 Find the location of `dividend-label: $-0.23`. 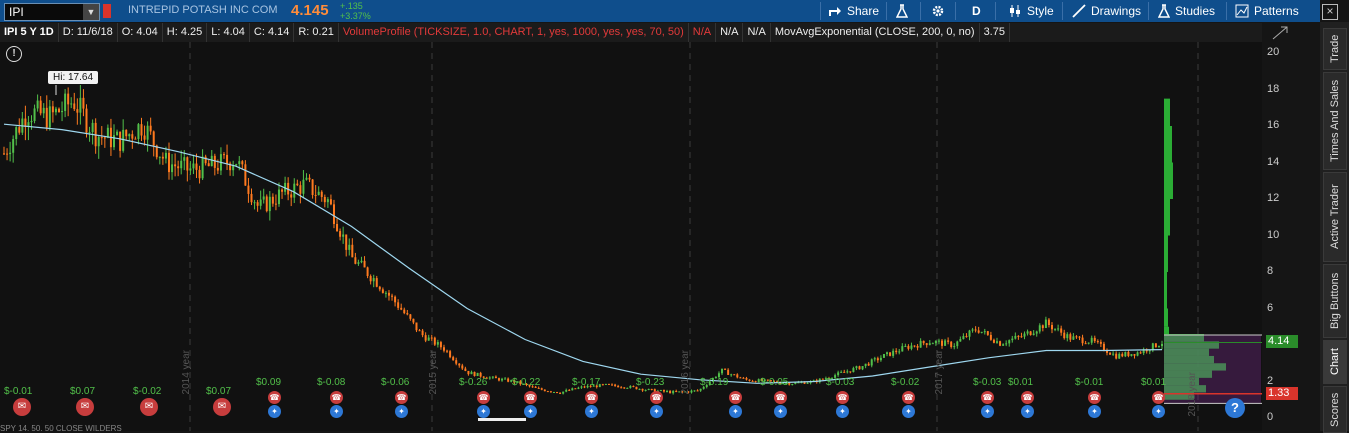

dividend-label: $-0.23 is located at coordinates (650, 382).